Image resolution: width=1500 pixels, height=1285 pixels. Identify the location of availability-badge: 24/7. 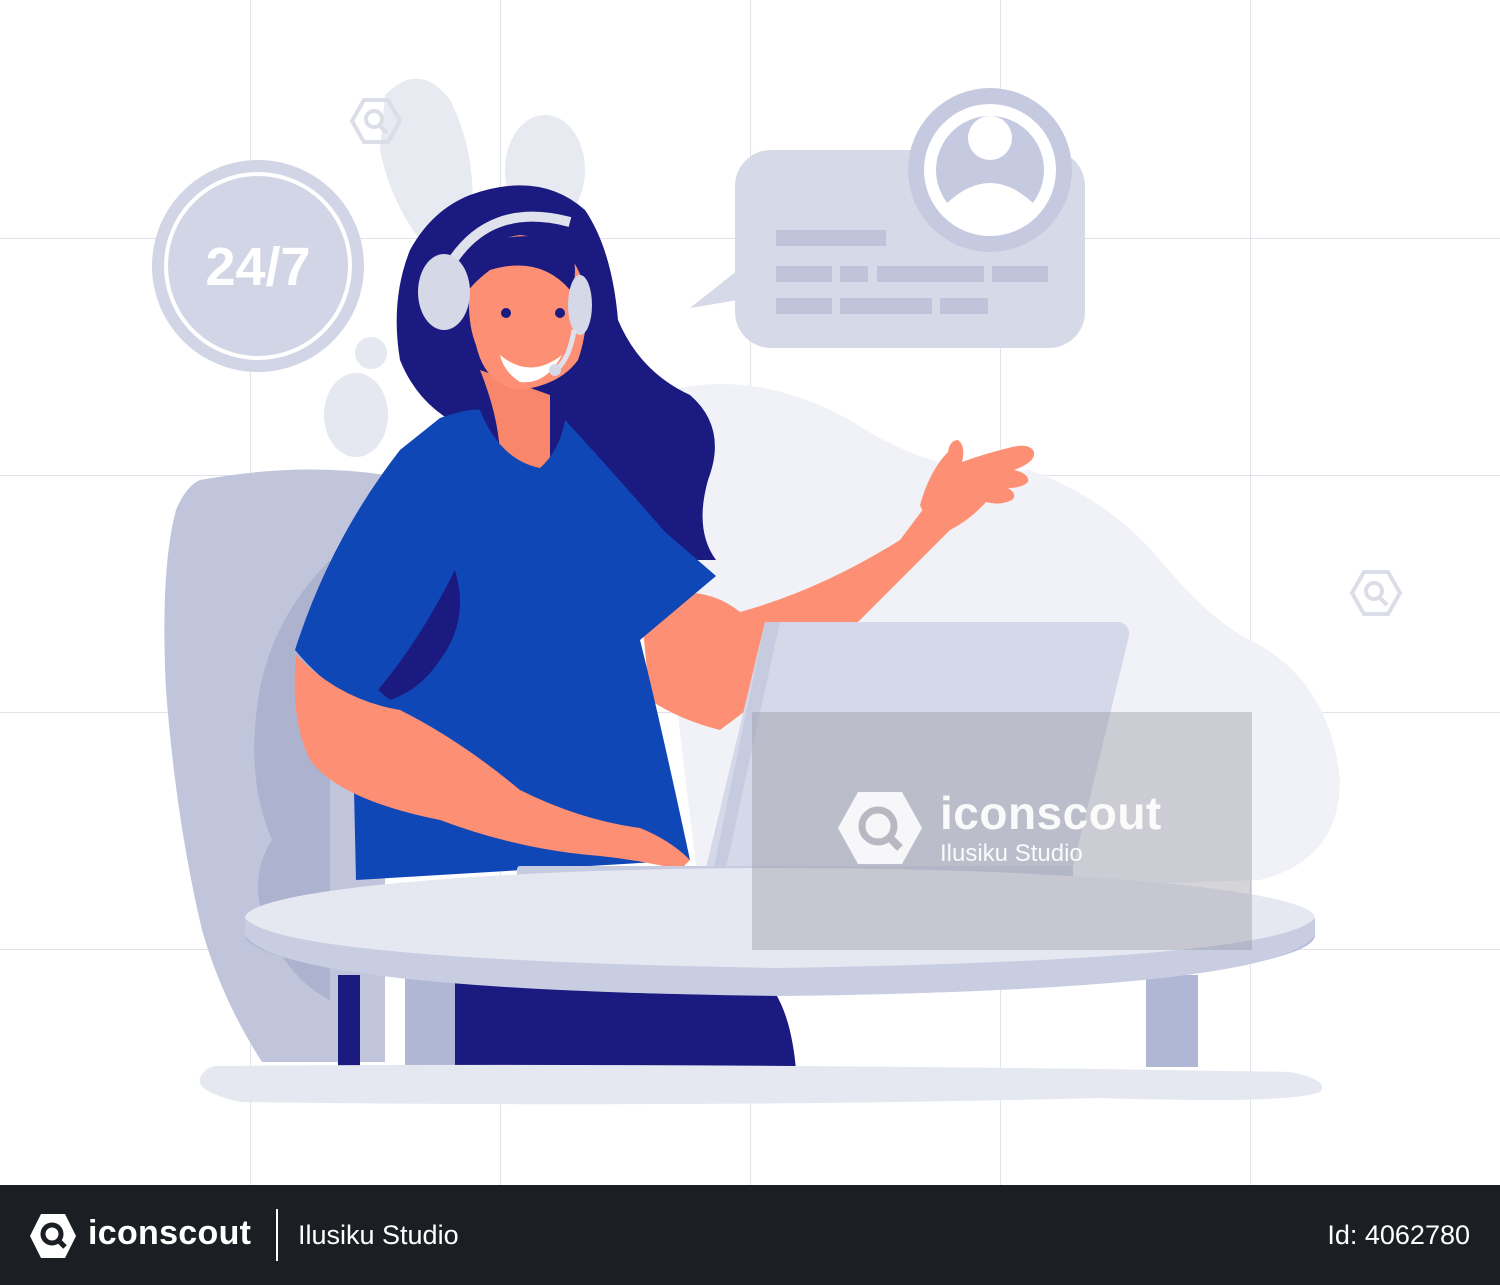
(258, 266).